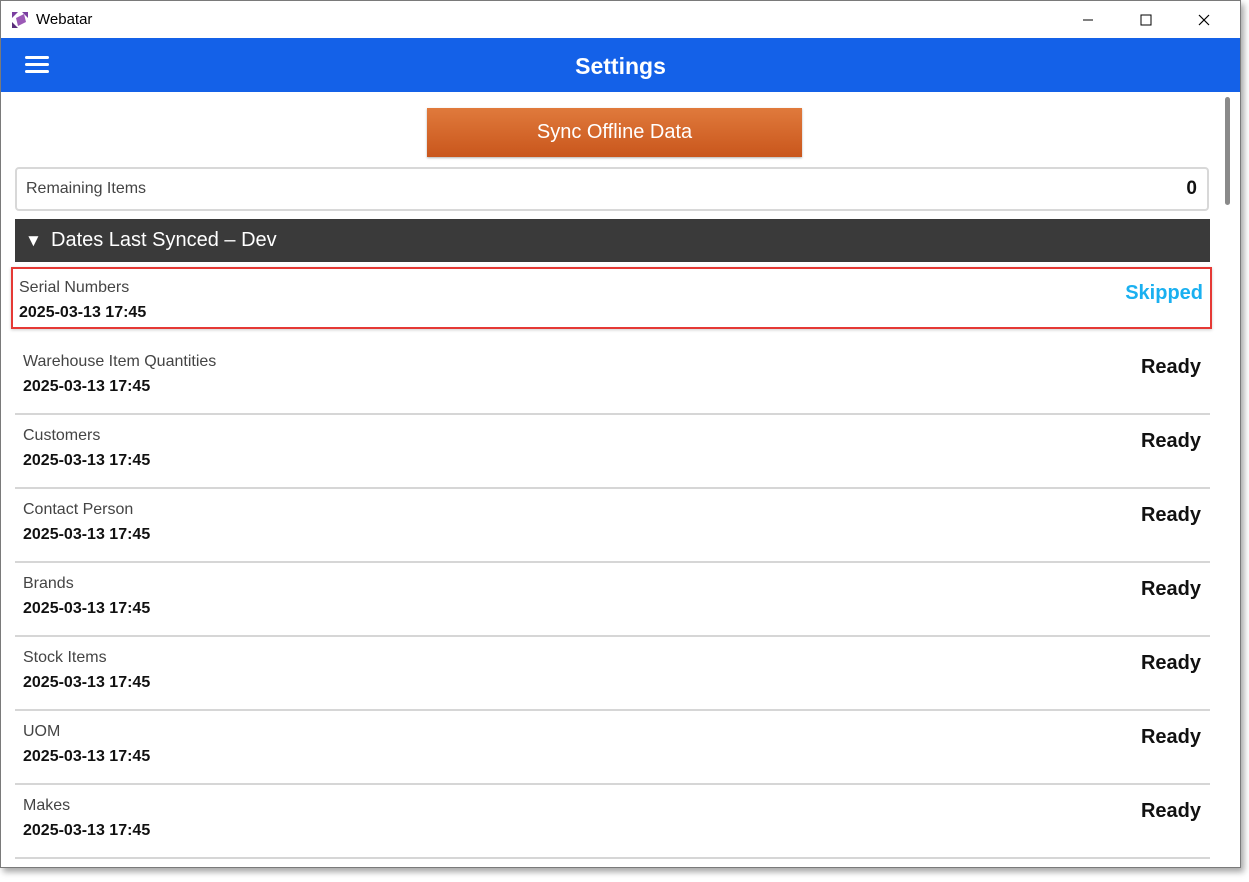 The height and width of the screenshot is (882, 1249). I want to click on list-item: Serial Numbers 2025-03-13 17:45 Skipped, so click(611, 298).